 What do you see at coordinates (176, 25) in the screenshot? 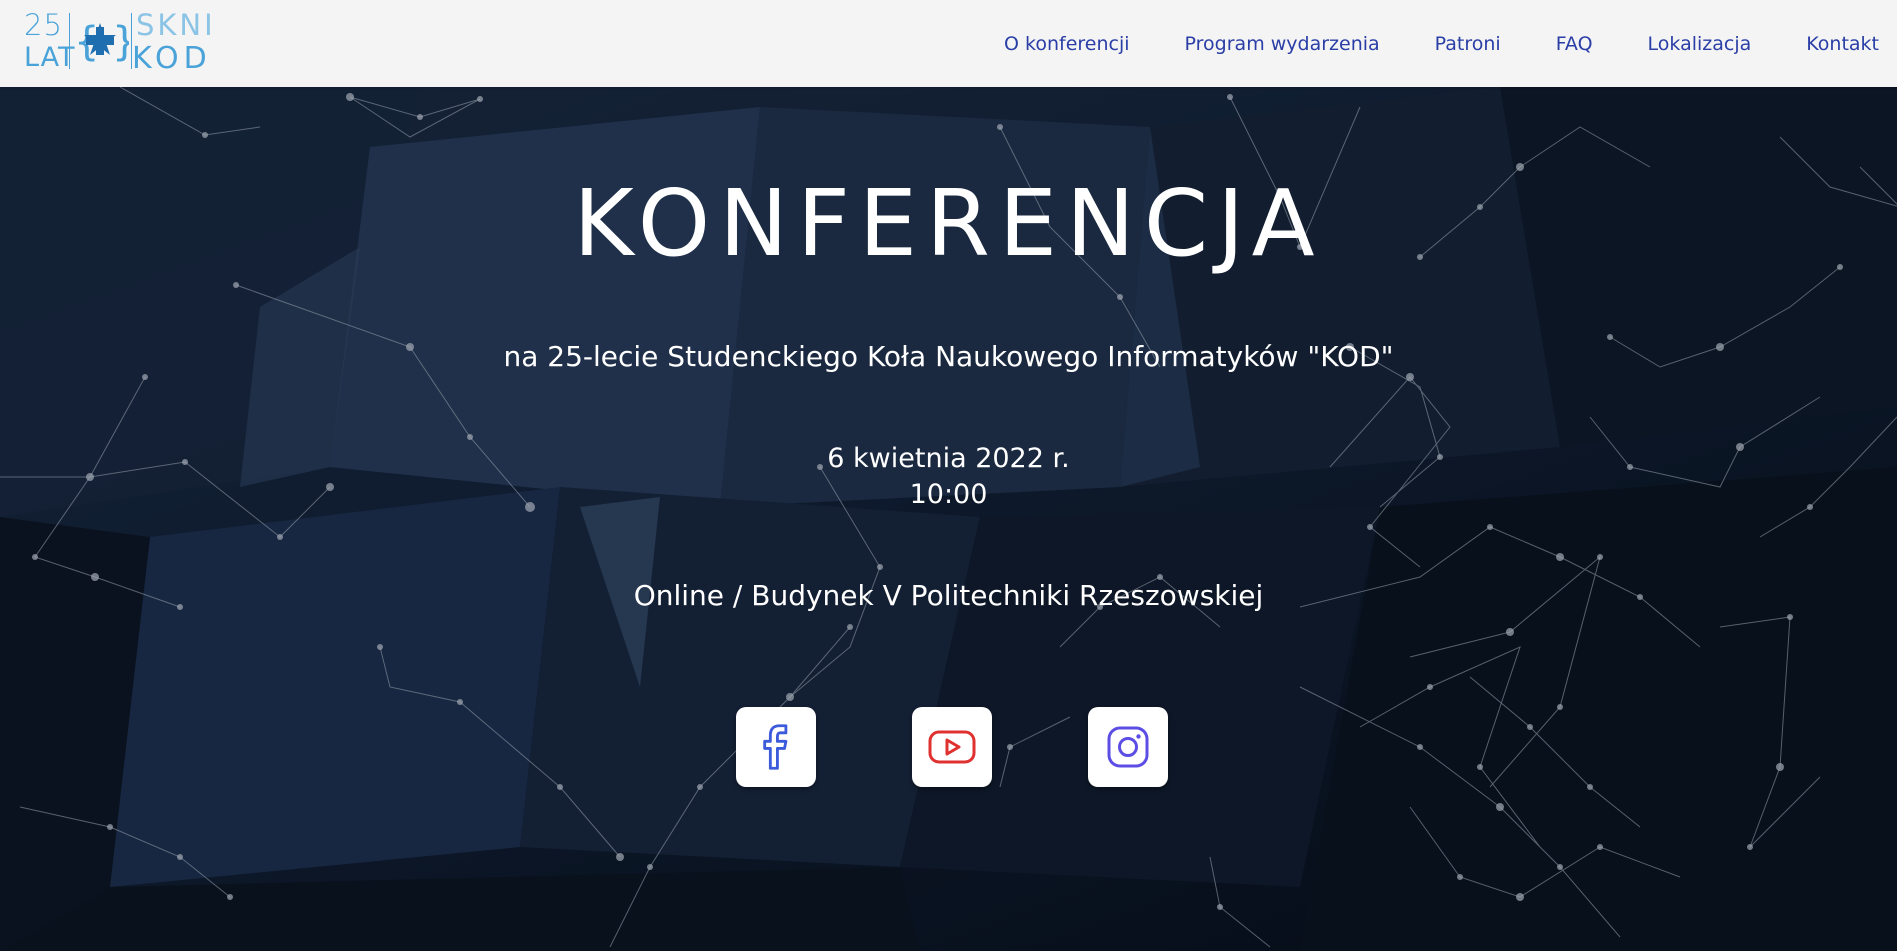
I see `logo-org-top: SKNI` at bounding box center [176, 25].